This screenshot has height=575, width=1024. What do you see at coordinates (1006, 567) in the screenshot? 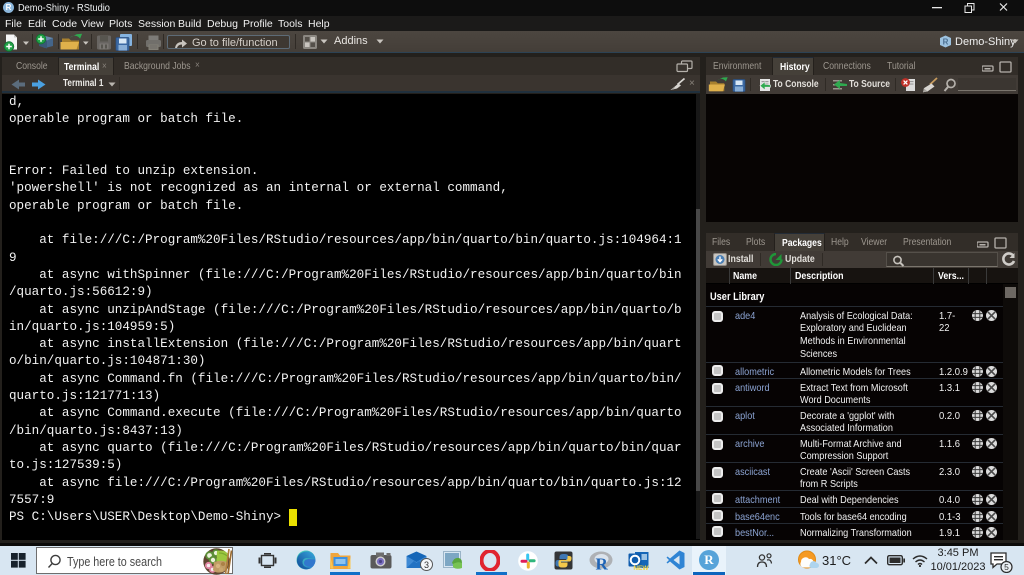
I see `svg-text: 5` at bounding box center [1006, 567].